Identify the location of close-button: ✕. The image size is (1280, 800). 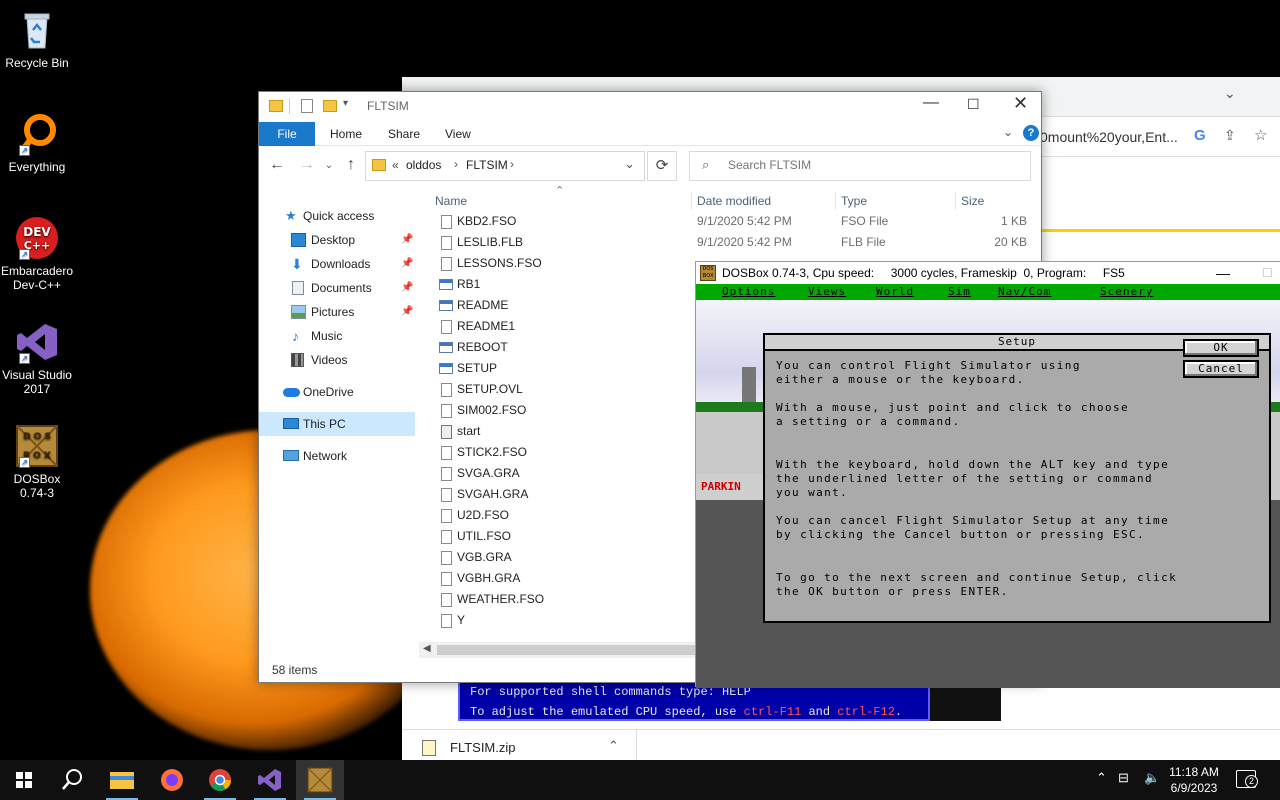
(1020, 103).